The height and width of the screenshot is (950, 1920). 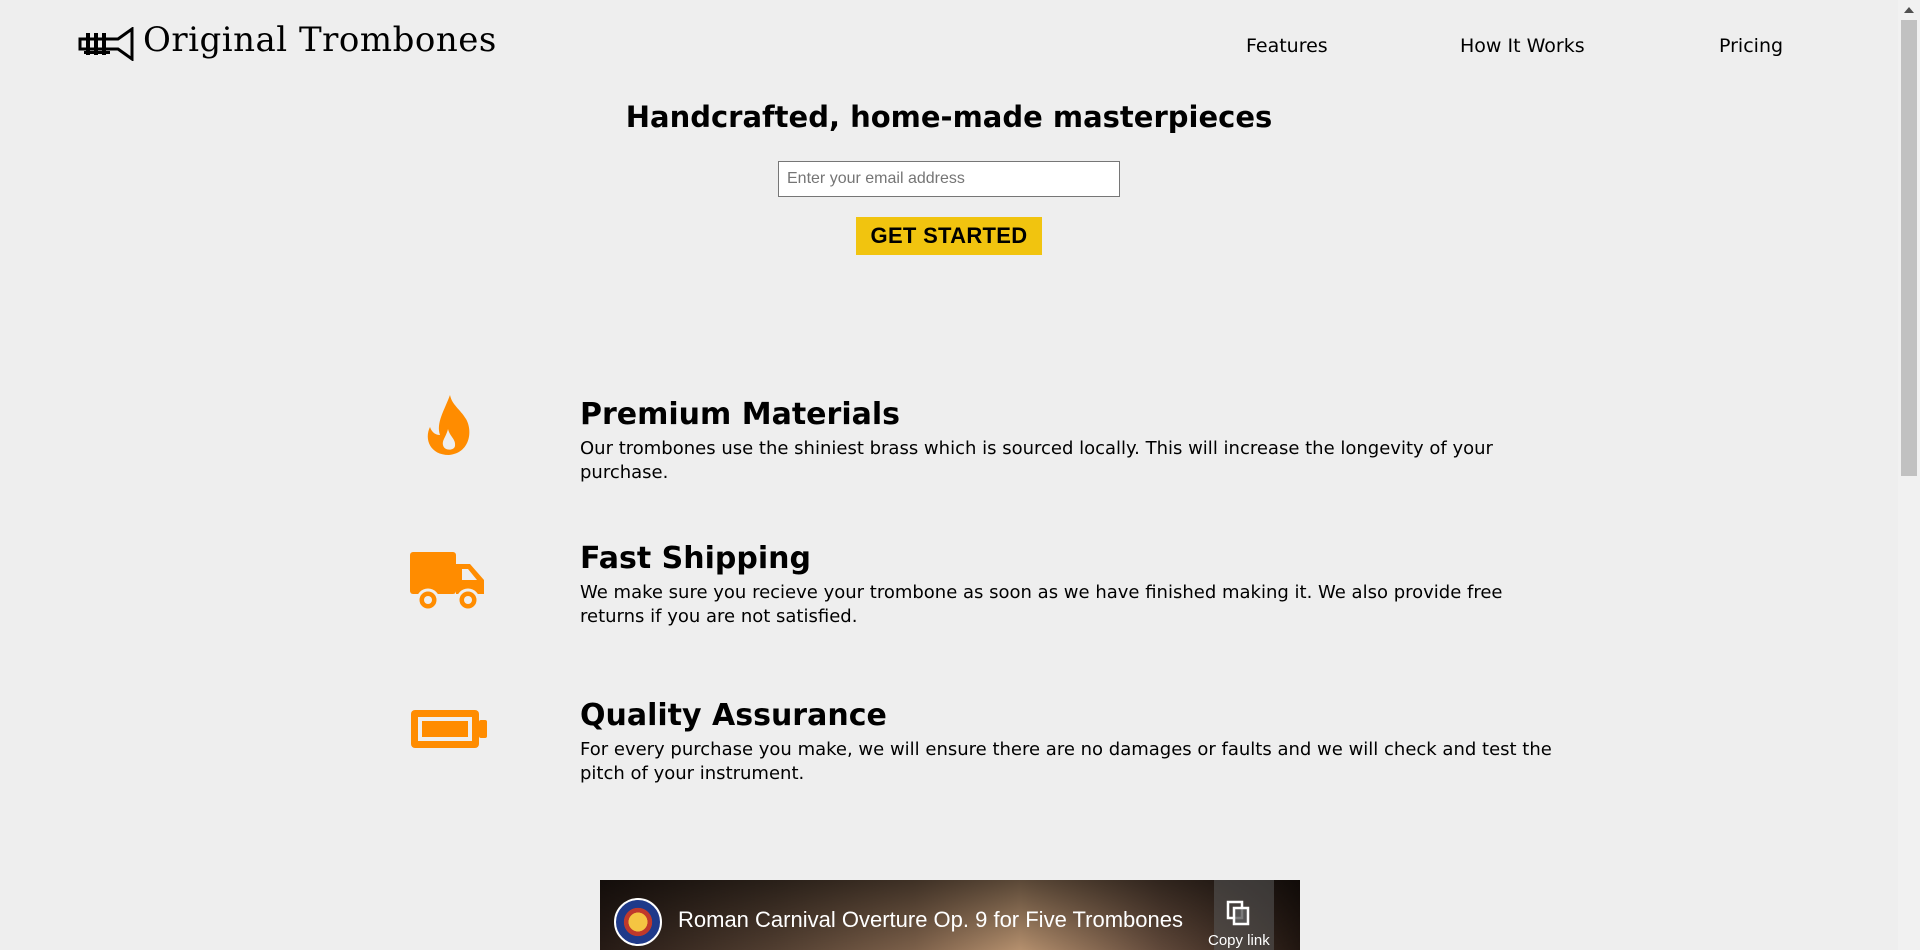 I want to click on page-scrollbar, so click(x=1909, y=475).